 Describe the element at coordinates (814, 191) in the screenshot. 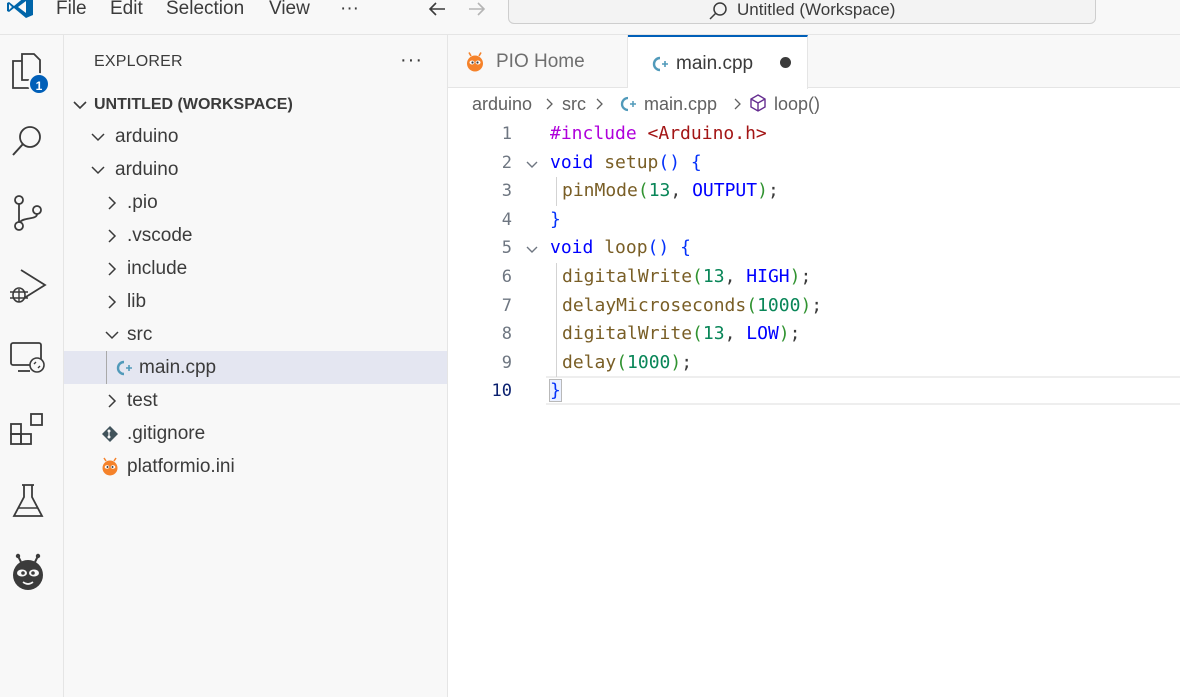

I see `code-line: 3 pinMode(13, OUTPUT);` at that location.